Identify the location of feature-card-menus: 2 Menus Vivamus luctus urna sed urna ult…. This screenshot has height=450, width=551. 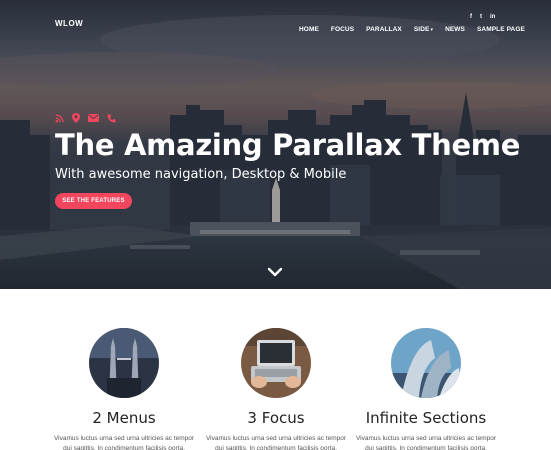
(124, 389).